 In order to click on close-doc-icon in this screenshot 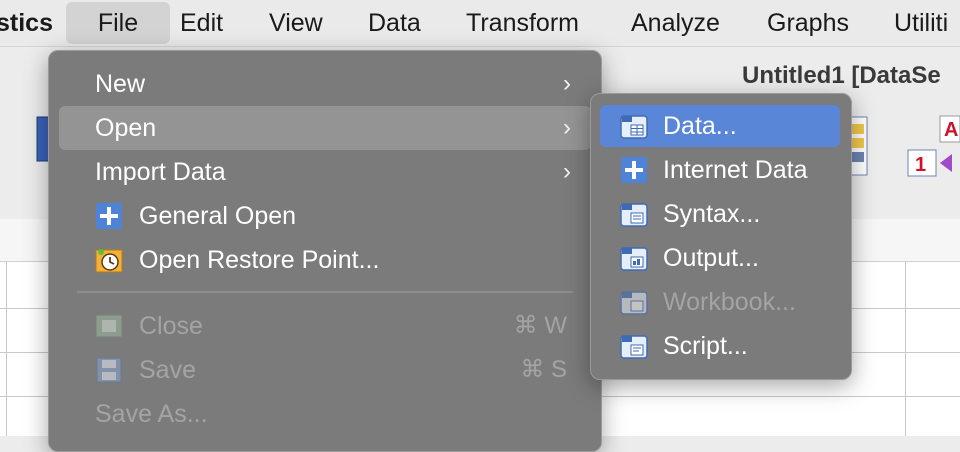, I will do `click(109, 326)`.